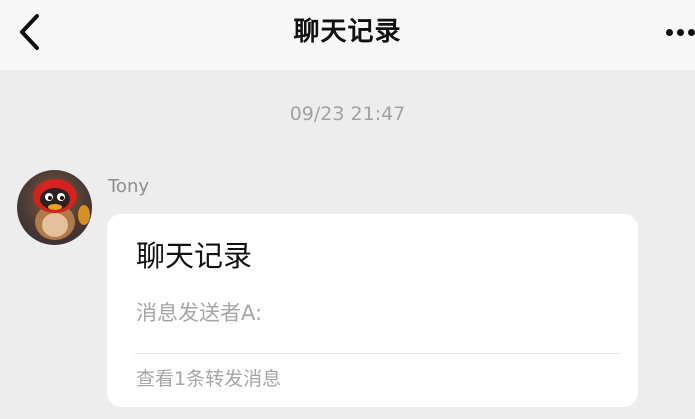 This screenshot has width=695, height=419. Describe the element at coordinates (377, 353) in the screenshot. I see `card-divider` at that location.